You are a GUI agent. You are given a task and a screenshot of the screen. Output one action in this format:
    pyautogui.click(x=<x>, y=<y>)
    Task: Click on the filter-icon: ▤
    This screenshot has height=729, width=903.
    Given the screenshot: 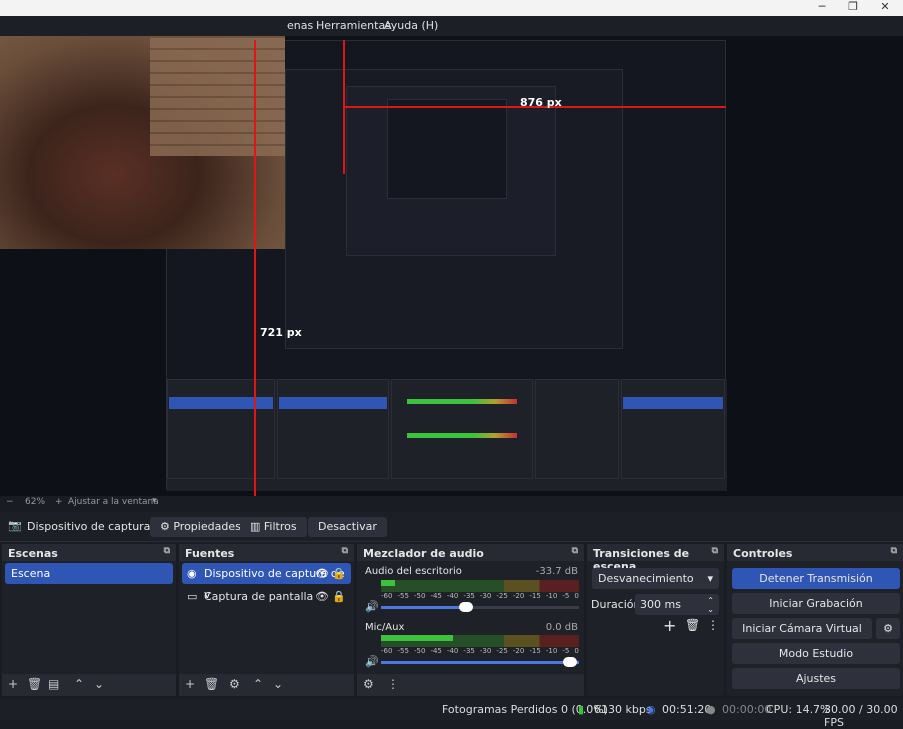 What is the action you would take?
    pyautogui.click(x=53, y=684)
    